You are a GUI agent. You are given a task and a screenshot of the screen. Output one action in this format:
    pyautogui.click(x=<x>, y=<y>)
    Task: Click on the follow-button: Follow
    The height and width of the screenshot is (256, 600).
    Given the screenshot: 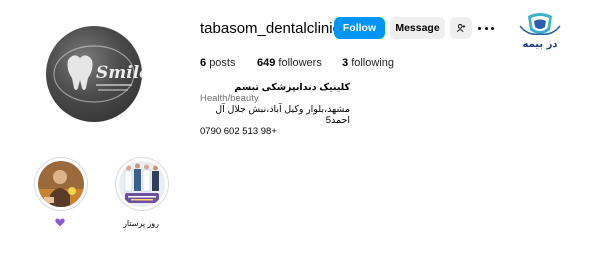 What is the action you would take?
    pyautogui.click(x=359, y=28)
    